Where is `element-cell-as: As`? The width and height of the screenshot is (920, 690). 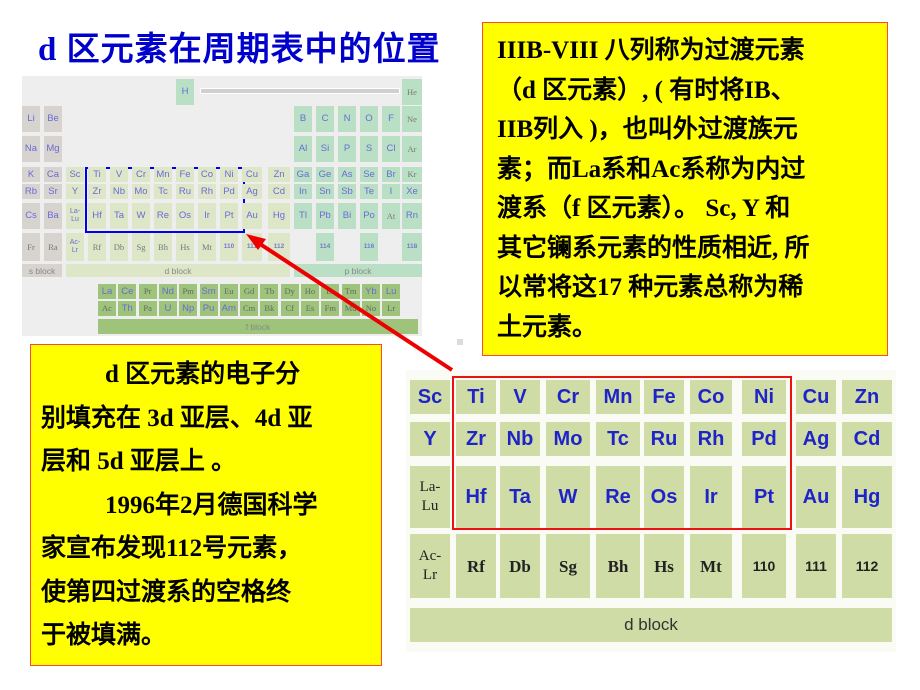
element-cell-as: As is located at coordinates (347, 174).